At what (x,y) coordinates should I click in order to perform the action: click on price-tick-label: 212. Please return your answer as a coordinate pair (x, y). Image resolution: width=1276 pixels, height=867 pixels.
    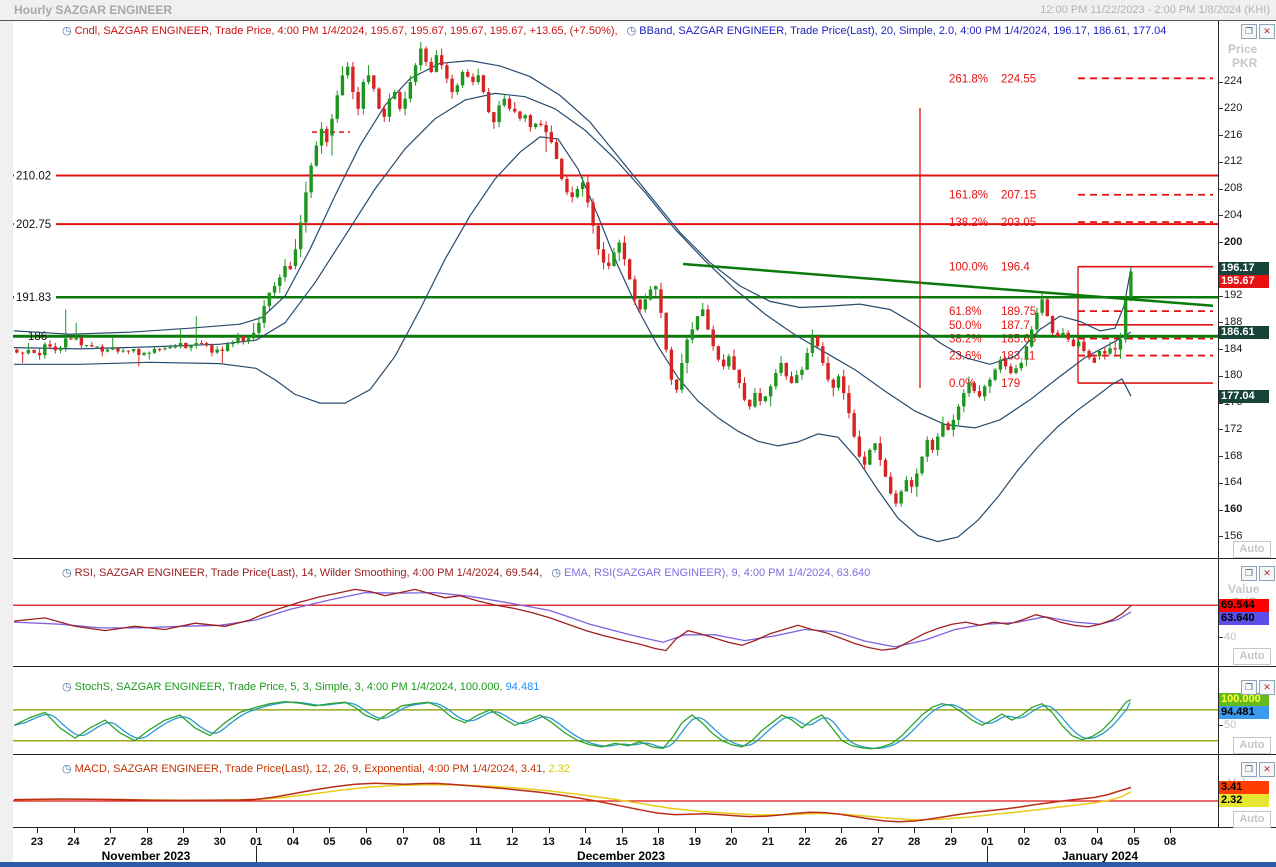
    Looking at the image, I should click on (1233, 161).